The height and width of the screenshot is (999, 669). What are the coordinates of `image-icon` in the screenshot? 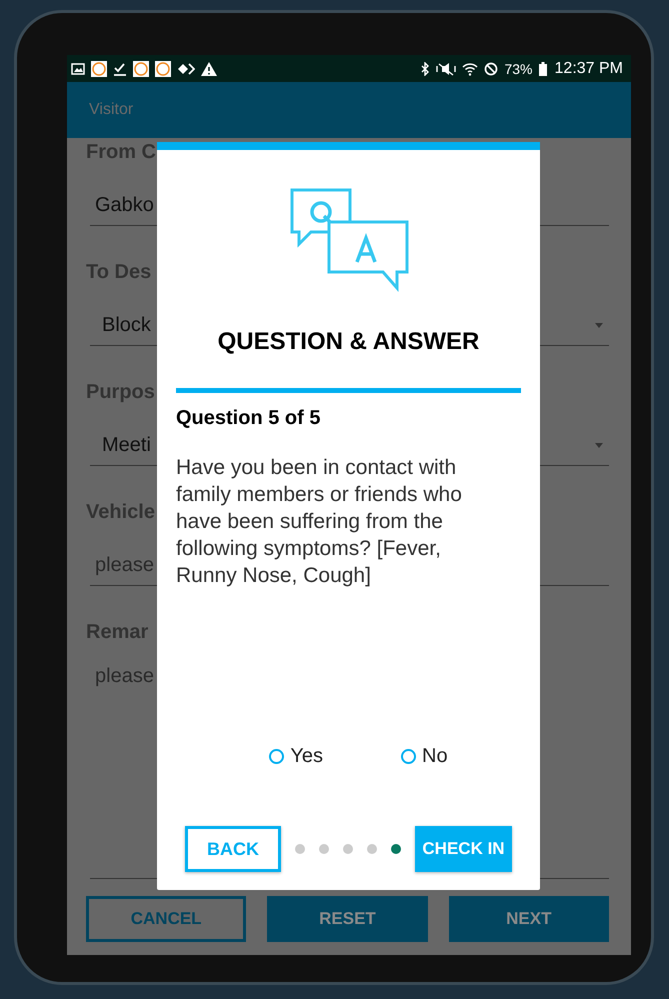 It's located at (78, 68).